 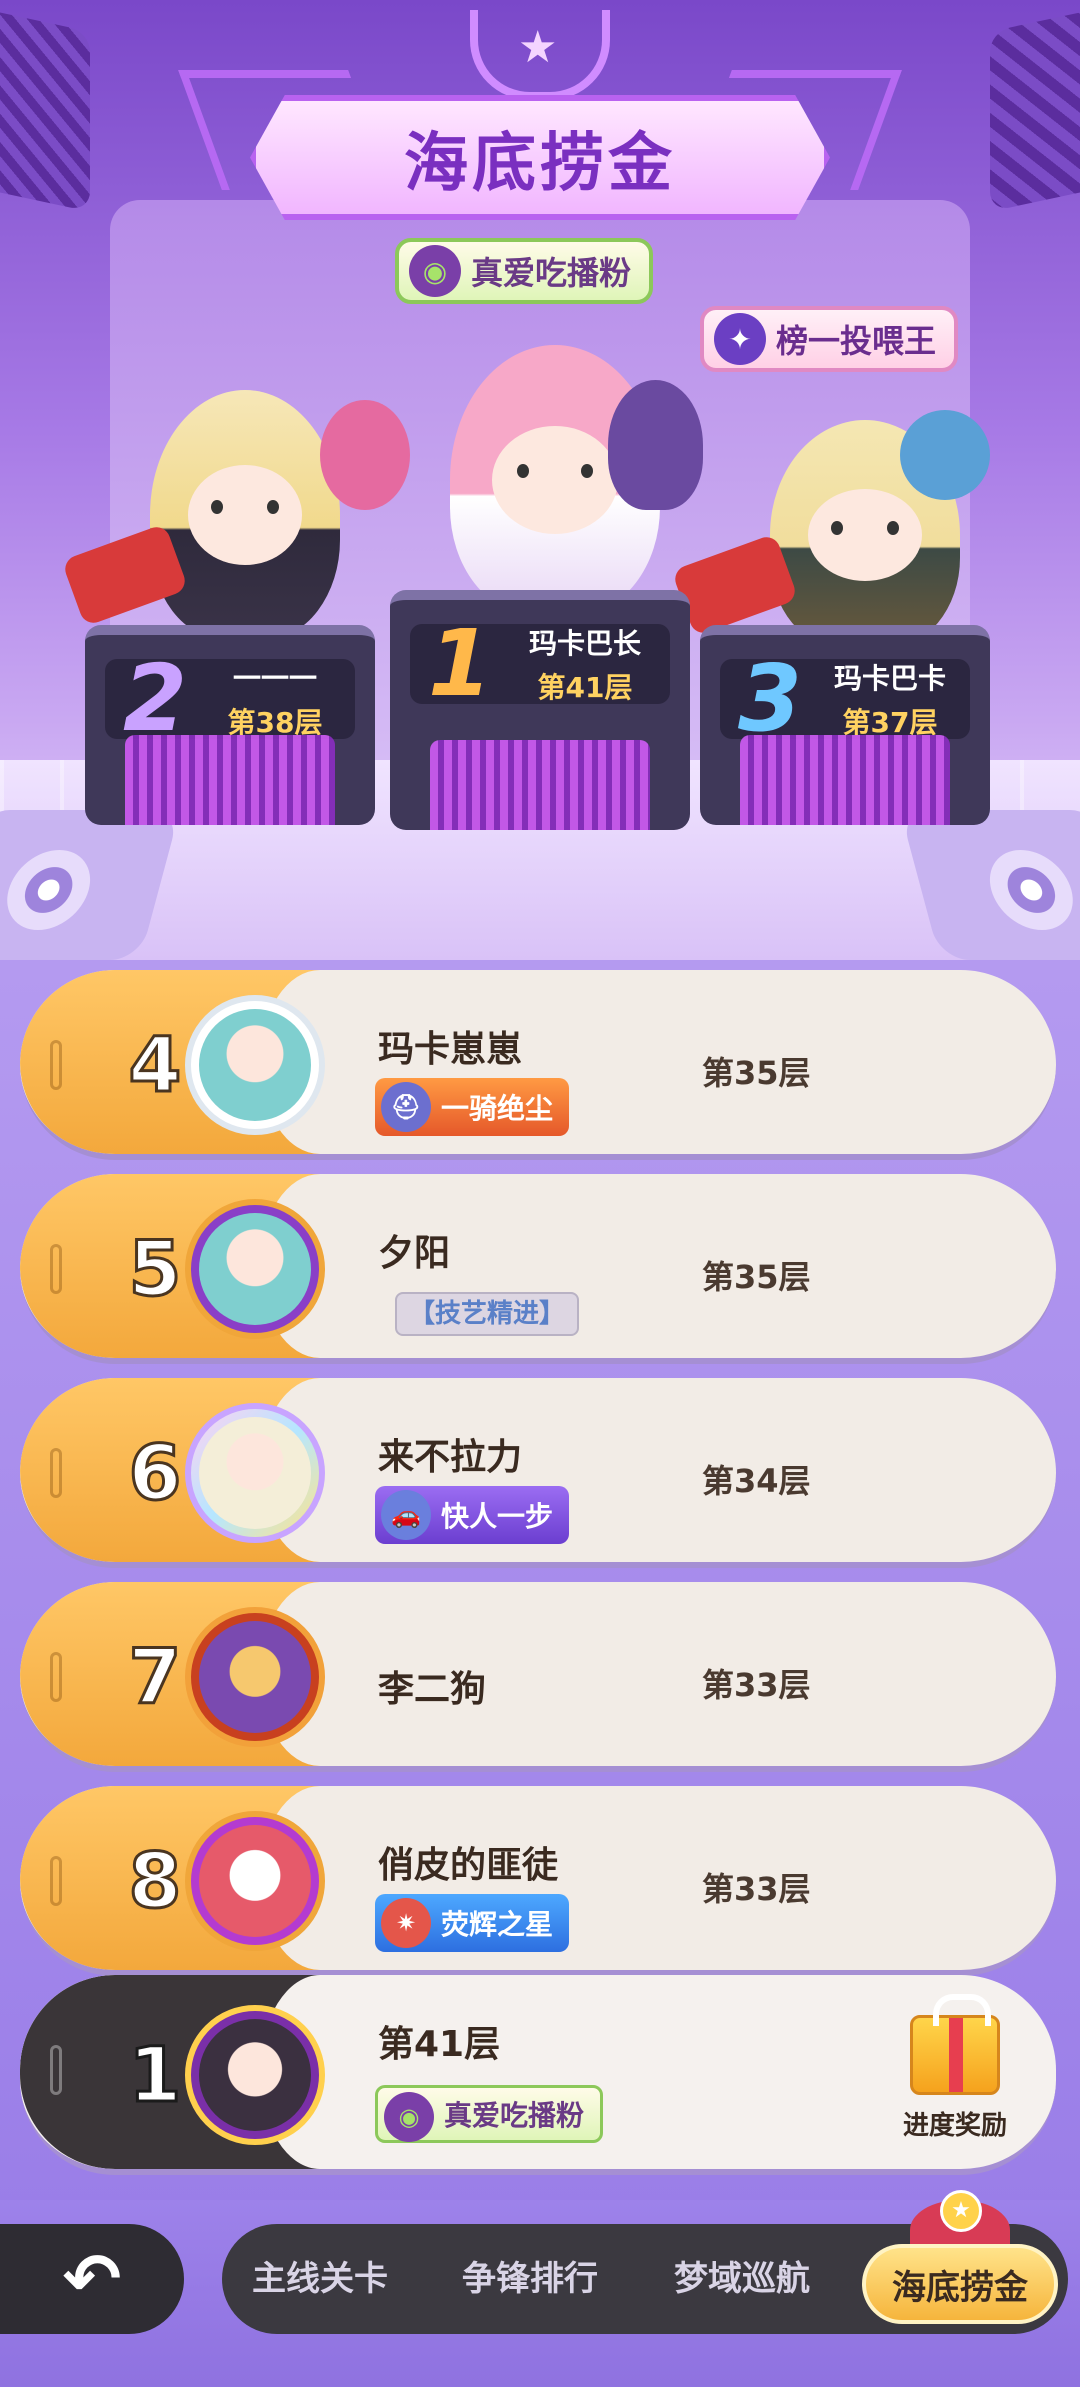 I want to click on helmet-icon: ⛑, so click(x=406, y=1107).